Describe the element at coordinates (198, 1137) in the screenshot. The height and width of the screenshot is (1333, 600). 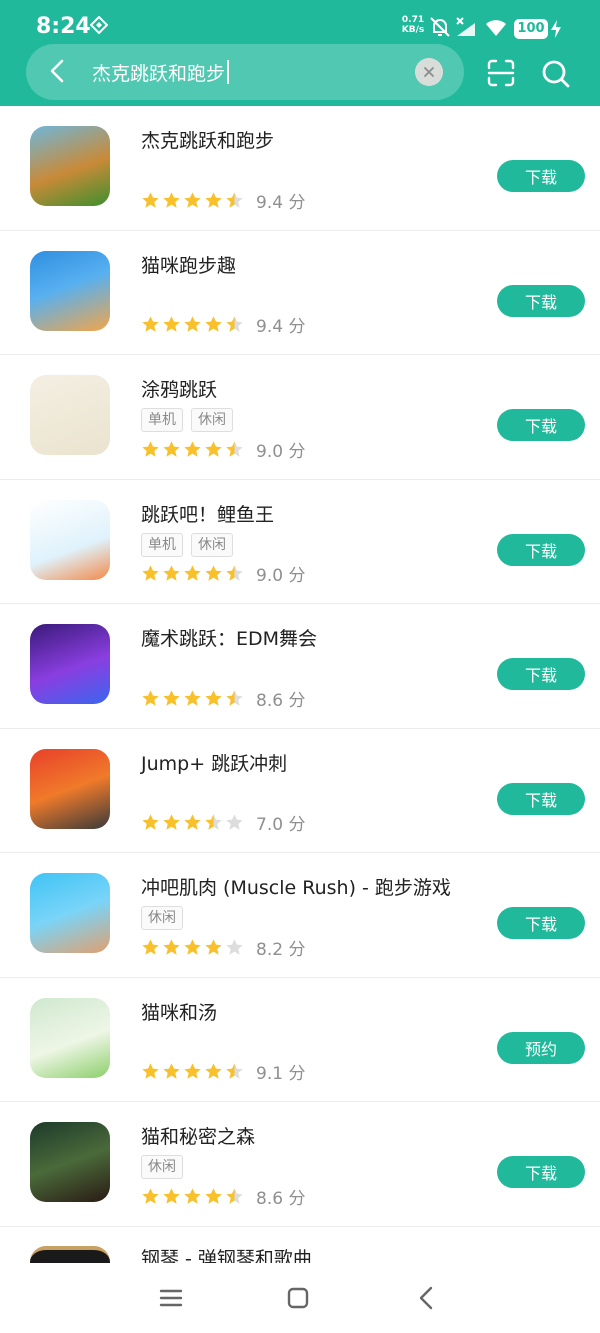
I see `app-title: 猫和秘密之森` at that location.